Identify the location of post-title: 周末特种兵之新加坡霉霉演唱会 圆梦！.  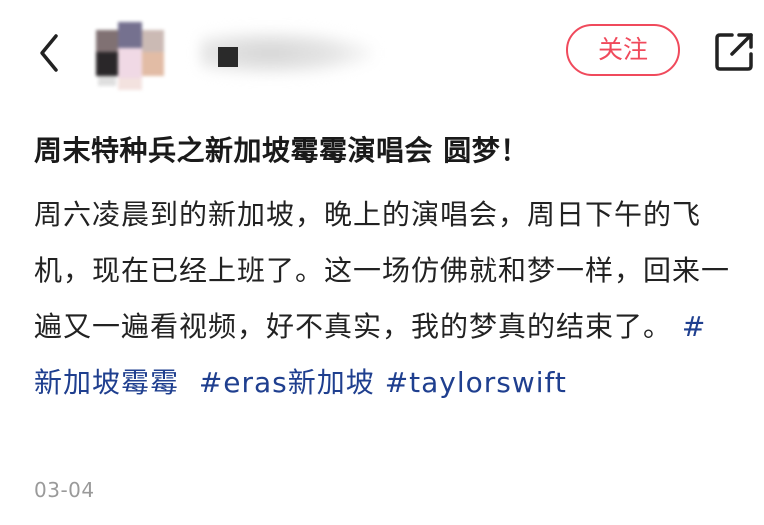
(281, 150).